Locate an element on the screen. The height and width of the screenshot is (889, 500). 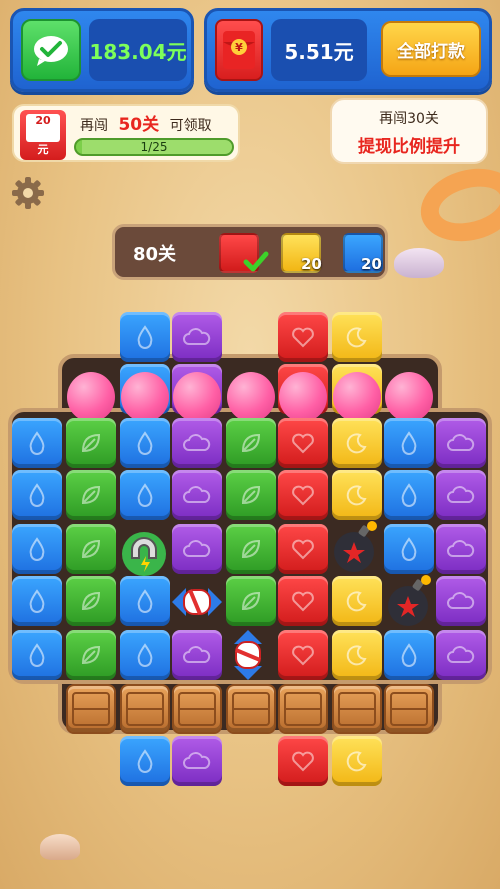
magnet-icon is located at coordinates (144, 554).